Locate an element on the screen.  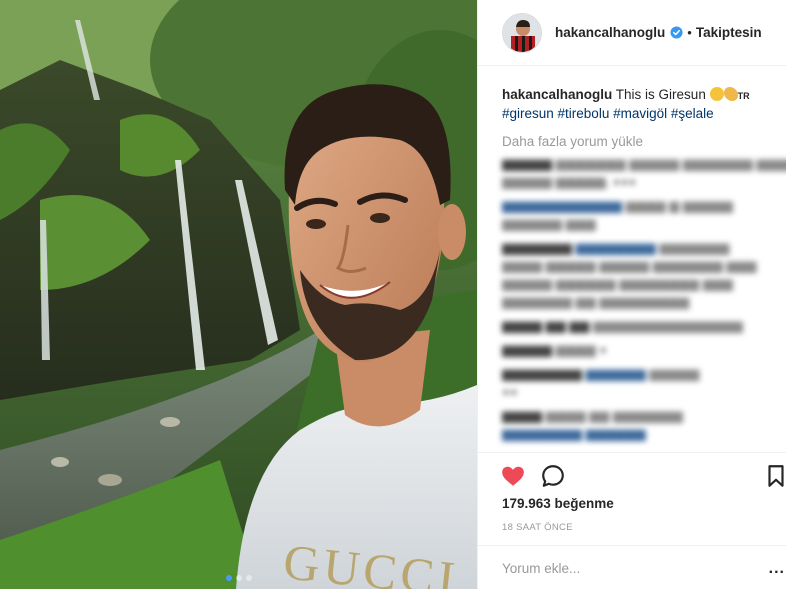
post-actions is located at coordinates (632, 474).